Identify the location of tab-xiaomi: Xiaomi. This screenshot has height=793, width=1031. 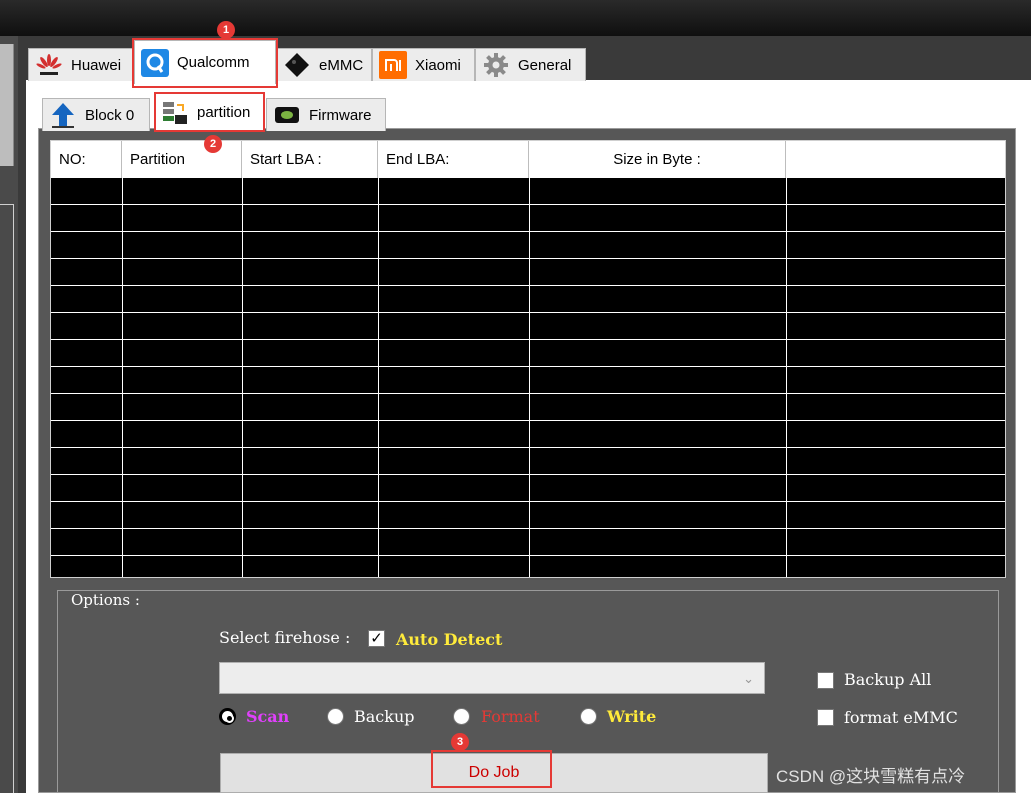
(423, 64).